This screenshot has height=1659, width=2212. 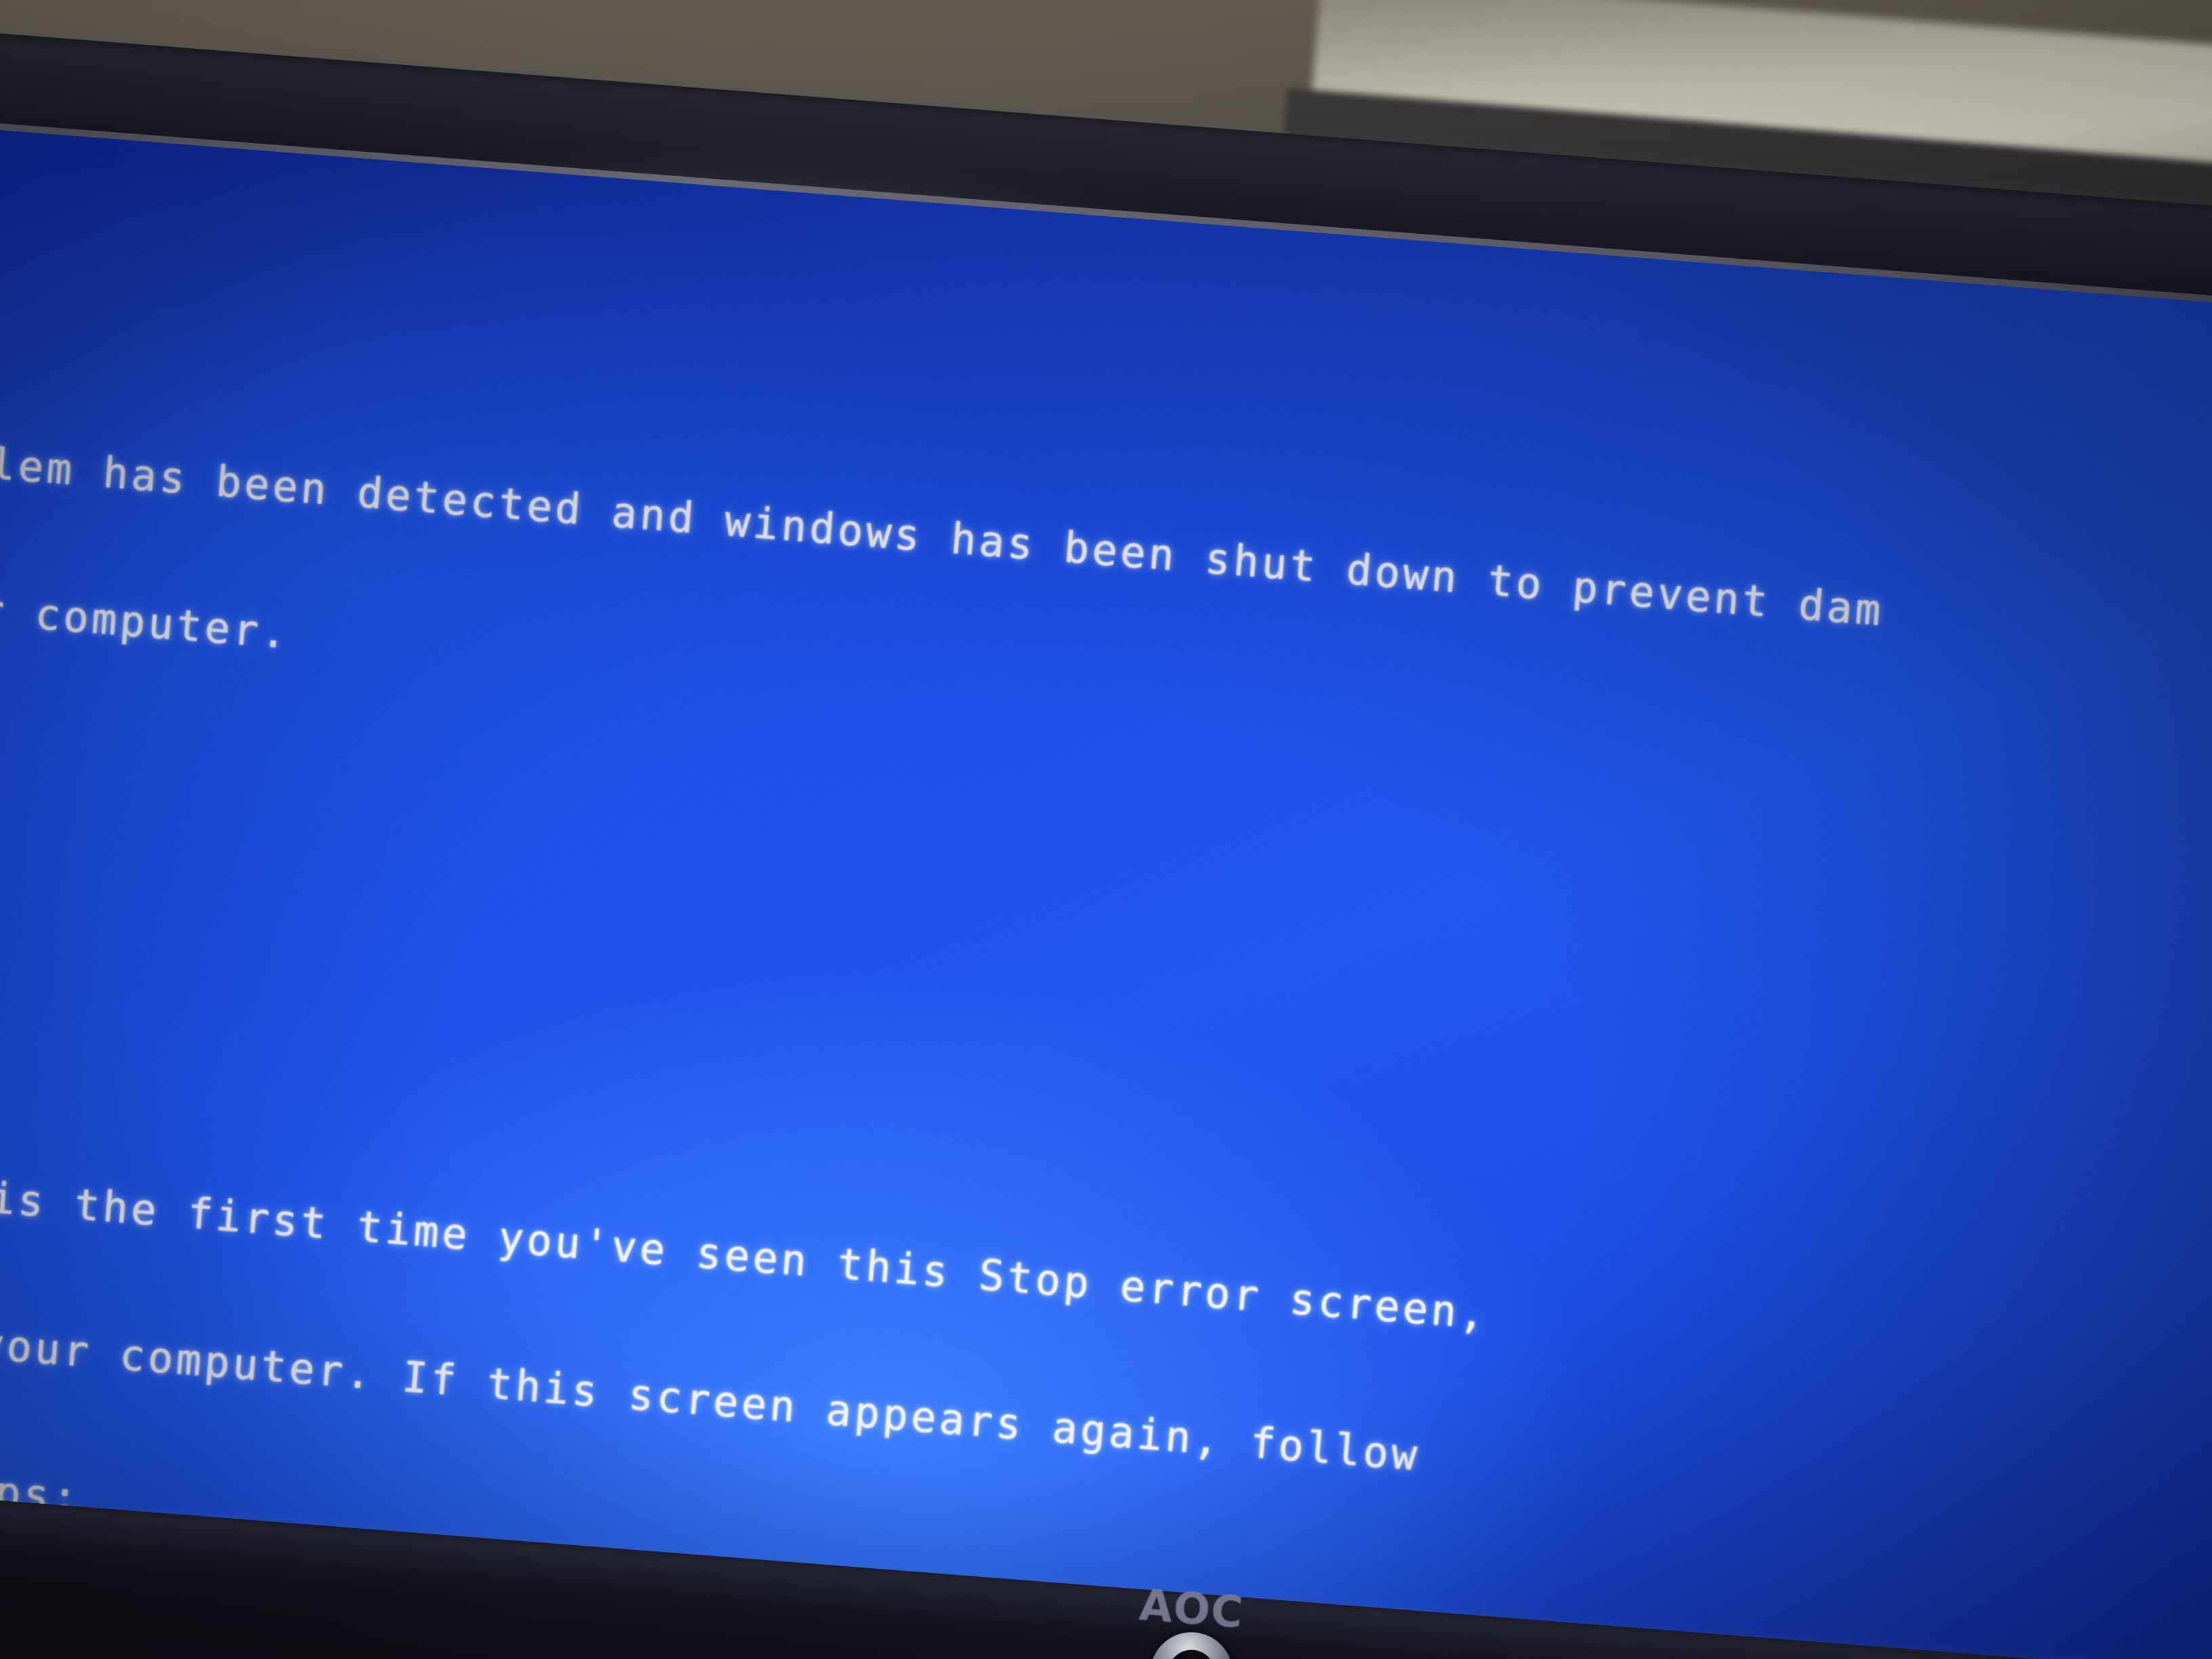 I want to click on aoc-brand-logo: AOC, so click(x=1191, y=1610).